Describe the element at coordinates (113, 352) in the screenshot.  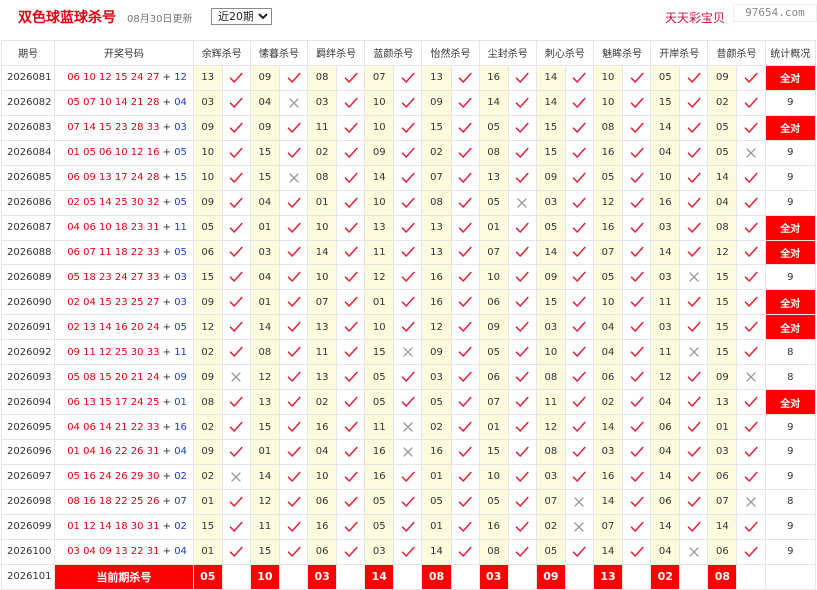
I see `red-balls: 09 11 12 25 30 33` at that location.